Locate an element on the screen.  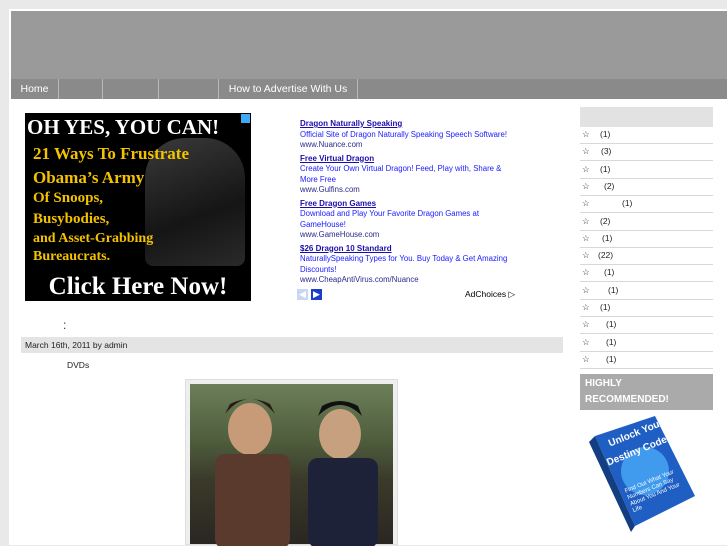
banner-line: OH YES, YOU CAN! is located at coordinates (123, 127).